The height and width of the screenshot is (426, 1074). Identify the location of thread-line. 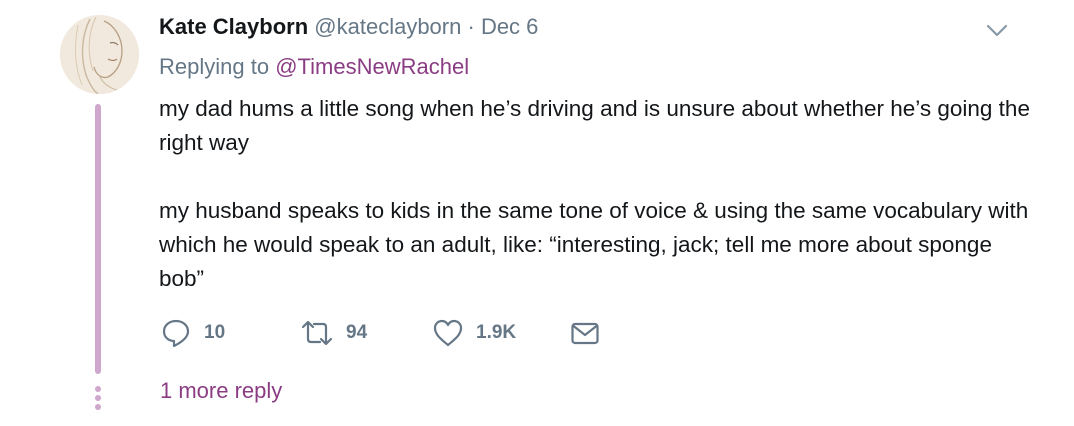
(98, 239).